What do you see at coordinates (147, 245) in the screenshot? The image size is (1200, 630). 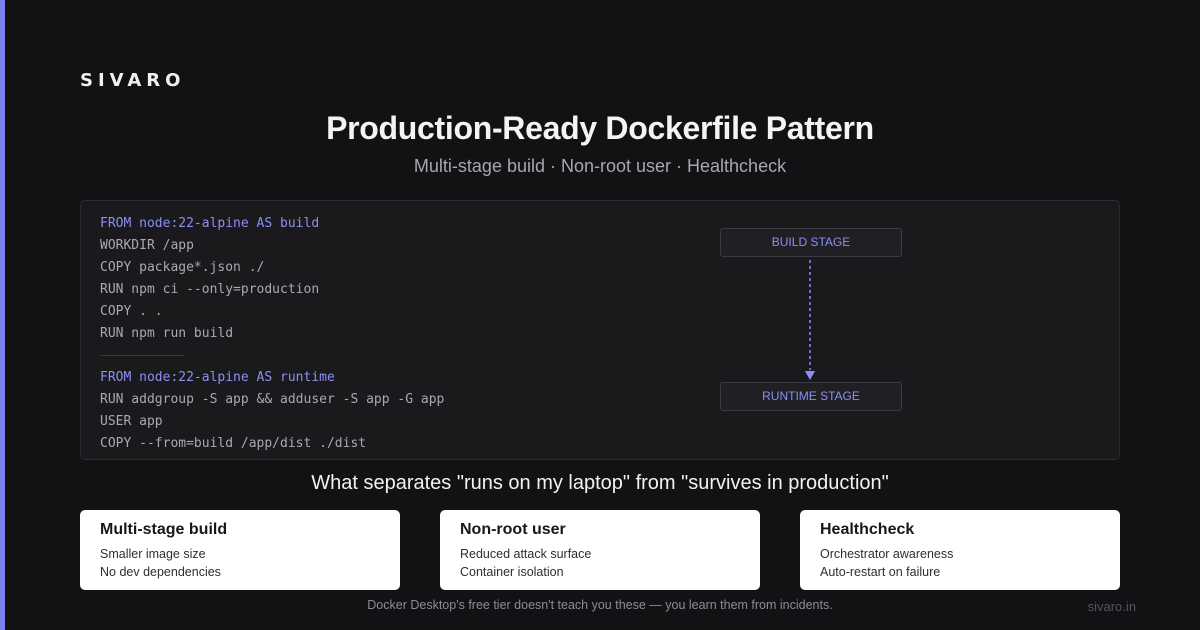 I see `code-line: WORKDIR /app` at bounding box center [147, 245].